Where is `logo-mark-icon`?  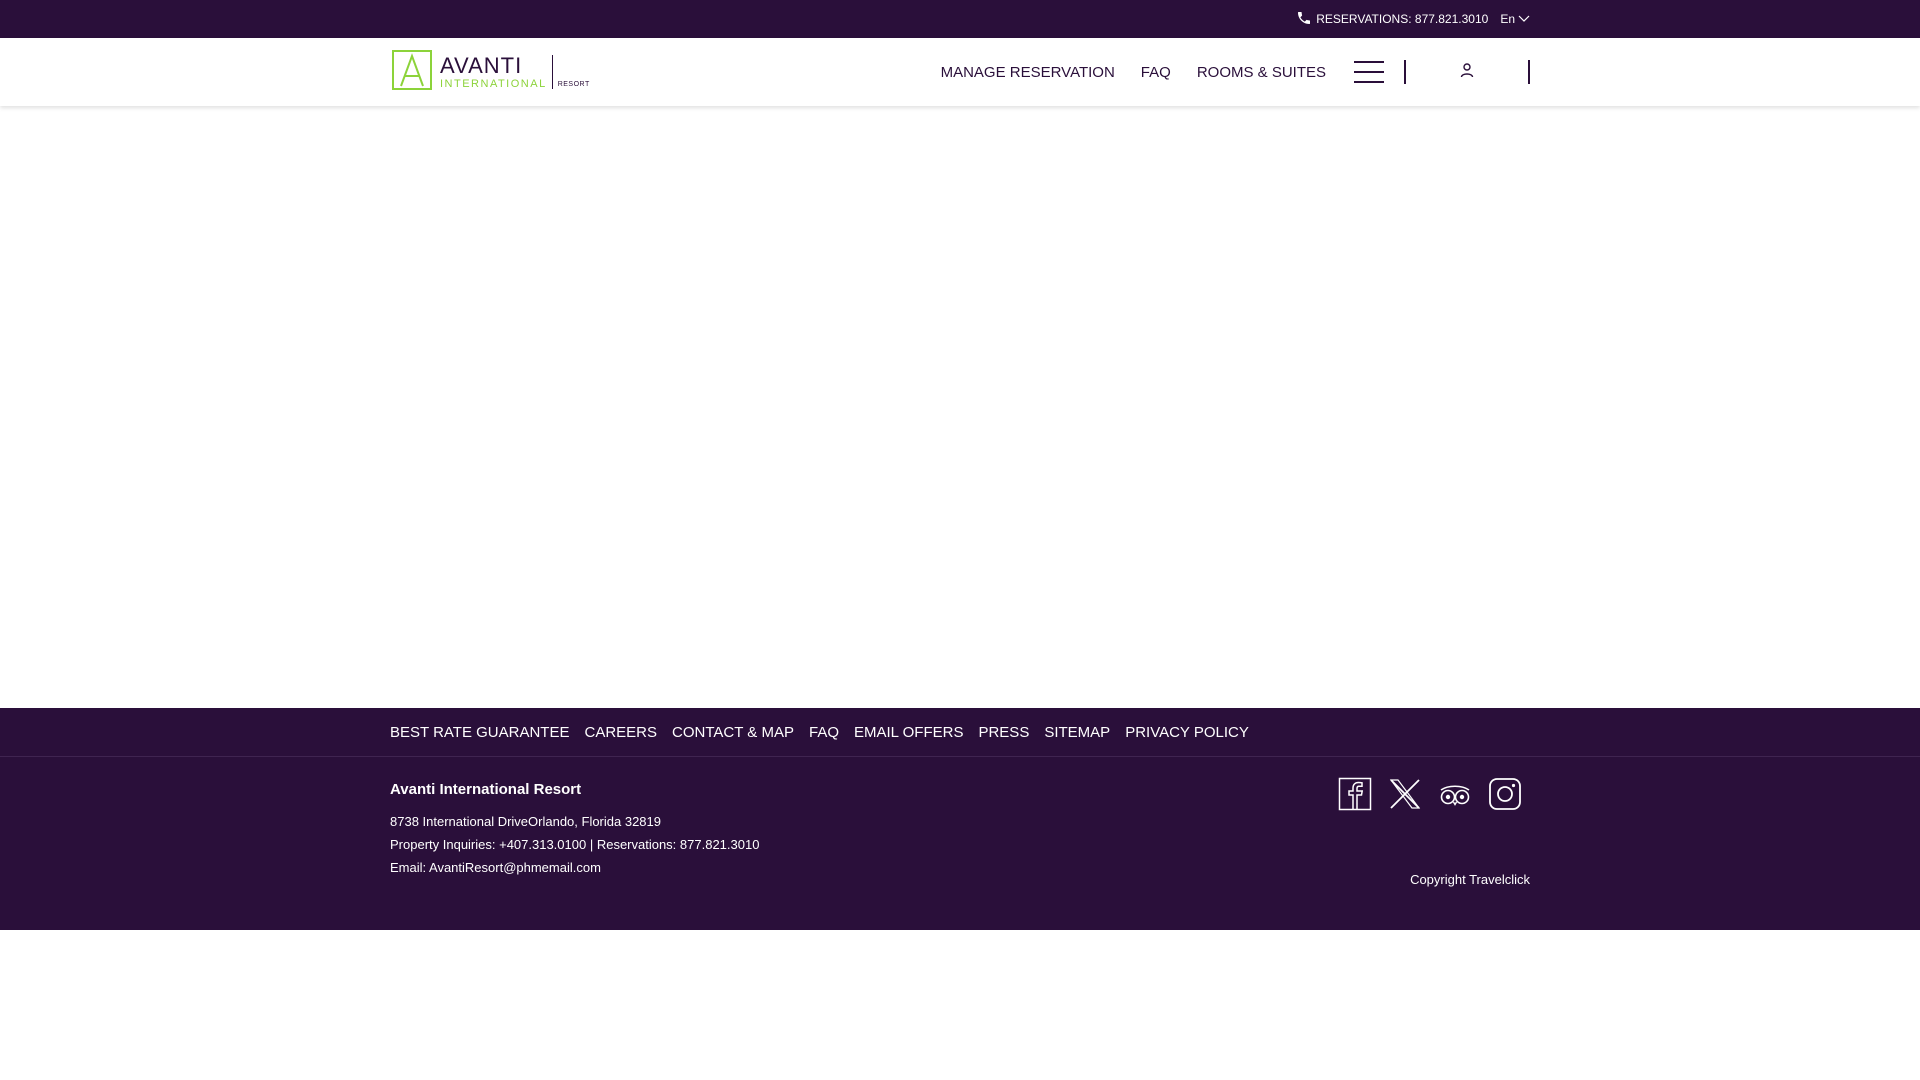
logo-mark-icon is located at coordinates (412, 72).